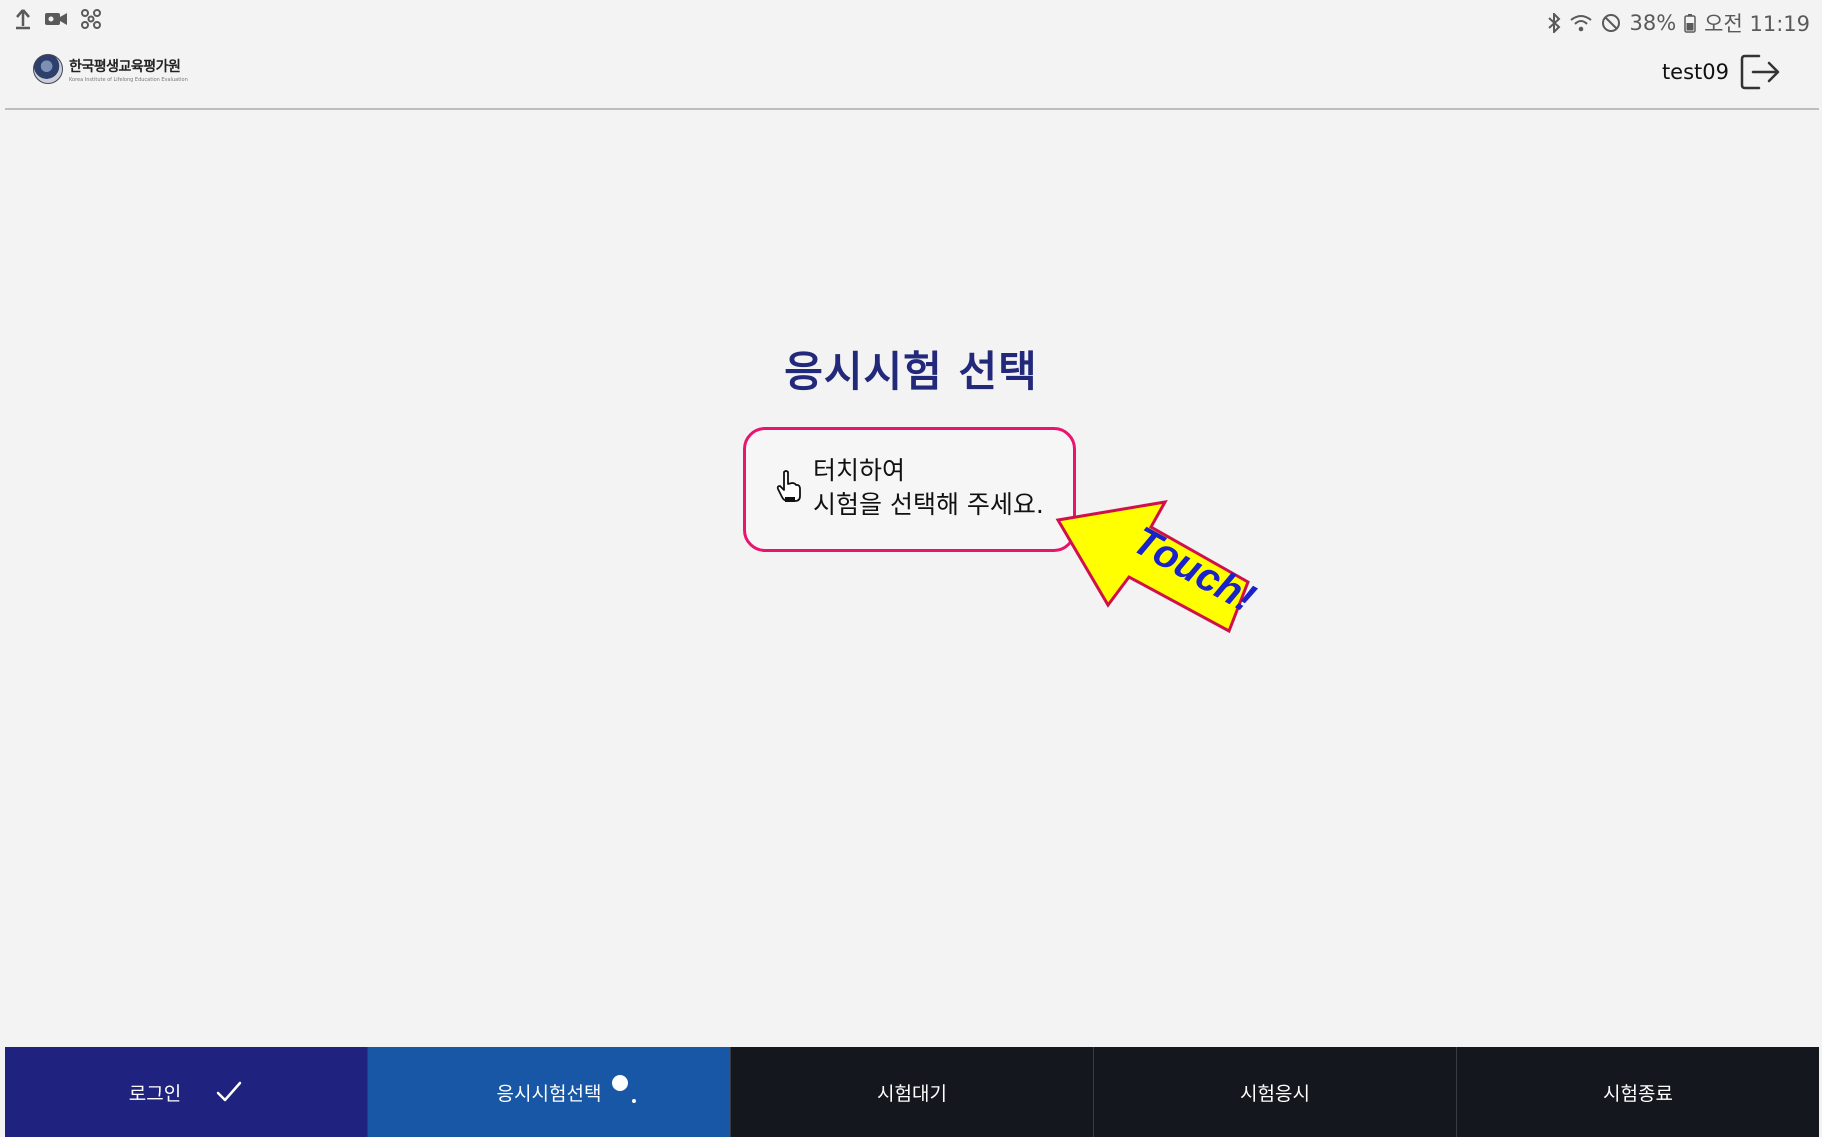  I want to click on status-bar: 38% 오전 11:19, so click(911, 21).